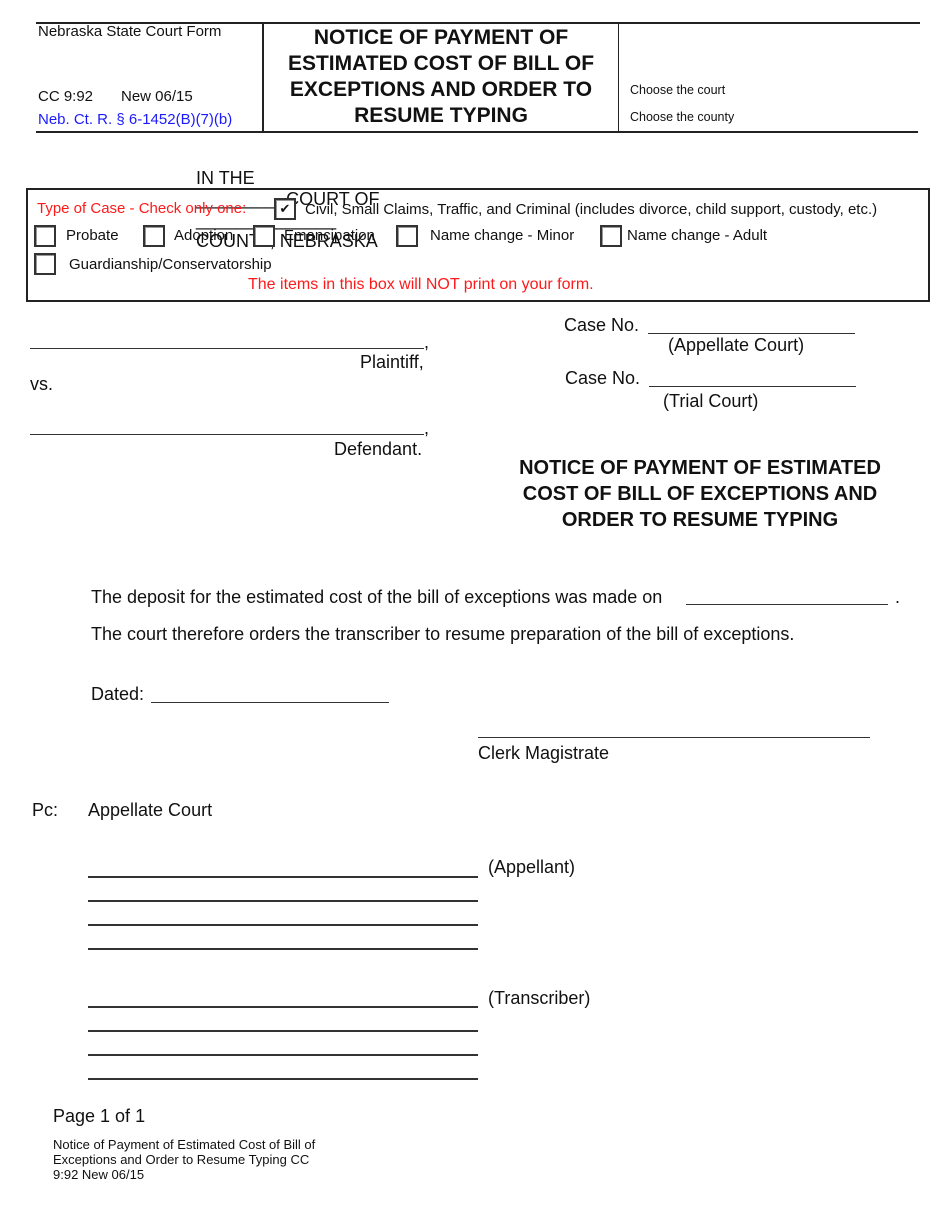 This screenshot has width=950, height=1230. What do you see at coordinates (45, 236) in the screenshot?
I see `checkbox-probate` at bounding box center [45, 236].